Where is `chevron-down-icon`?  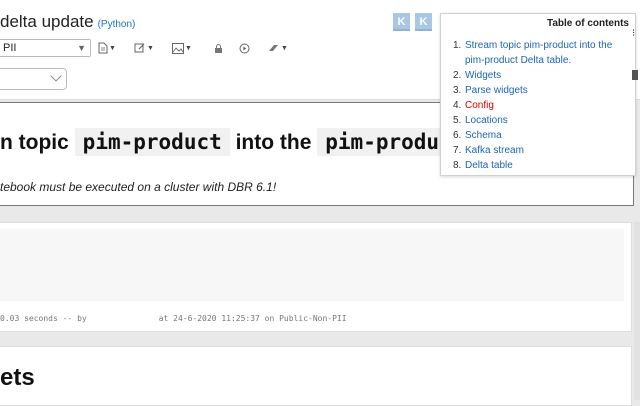
chevron-down-icon is located at coordinates (56, 76).